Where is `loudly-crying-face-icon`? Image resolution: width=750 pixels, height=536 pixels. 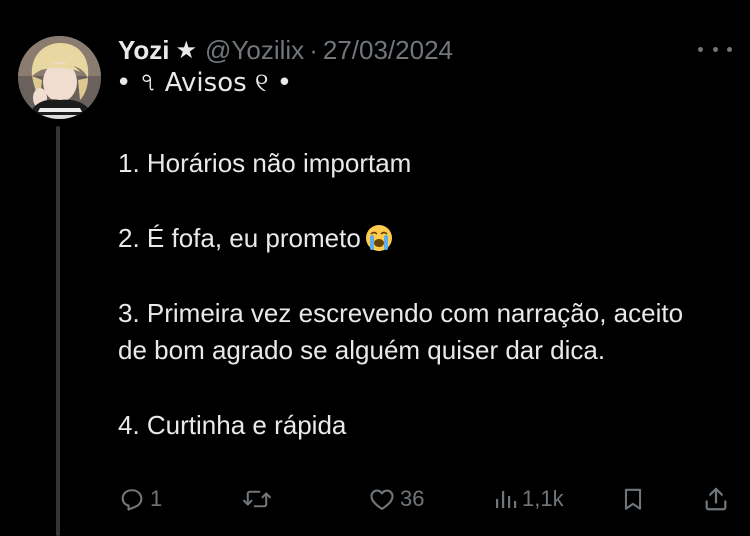 loudly-crying-face-icon is located at coordinates (378, 238).